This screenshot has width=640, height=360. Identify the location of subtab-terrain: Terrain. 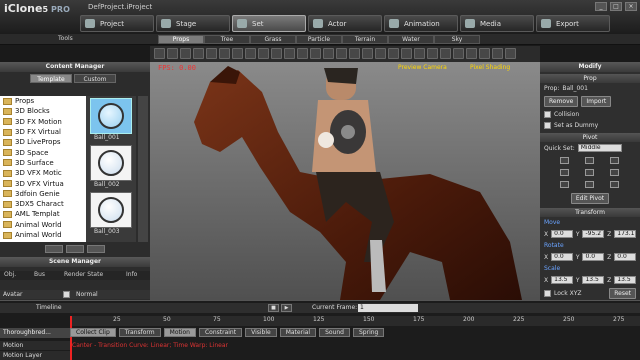
(365, 39).